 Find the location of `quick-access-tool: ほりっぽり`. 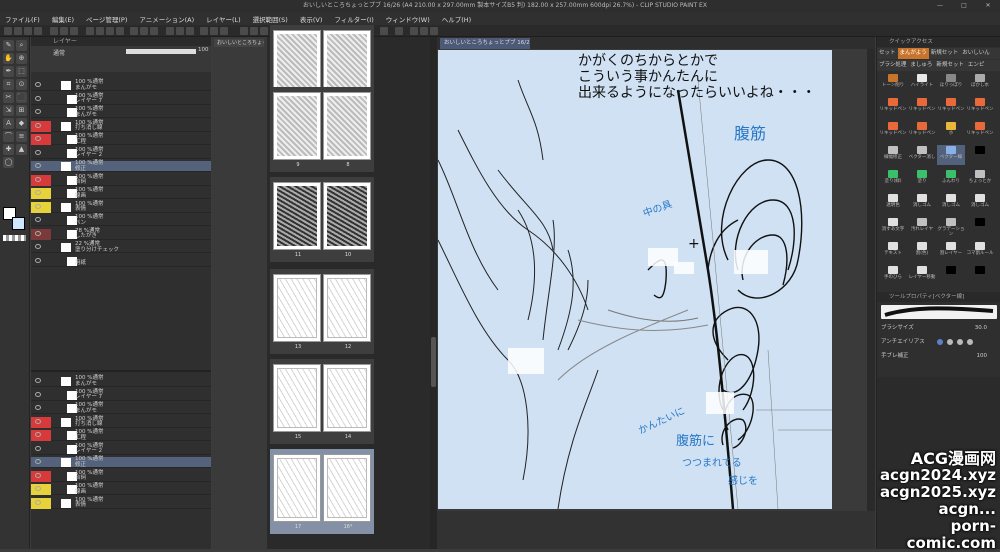

quick-access-tool: ほりっぽり is located at coordinates (951, 83).